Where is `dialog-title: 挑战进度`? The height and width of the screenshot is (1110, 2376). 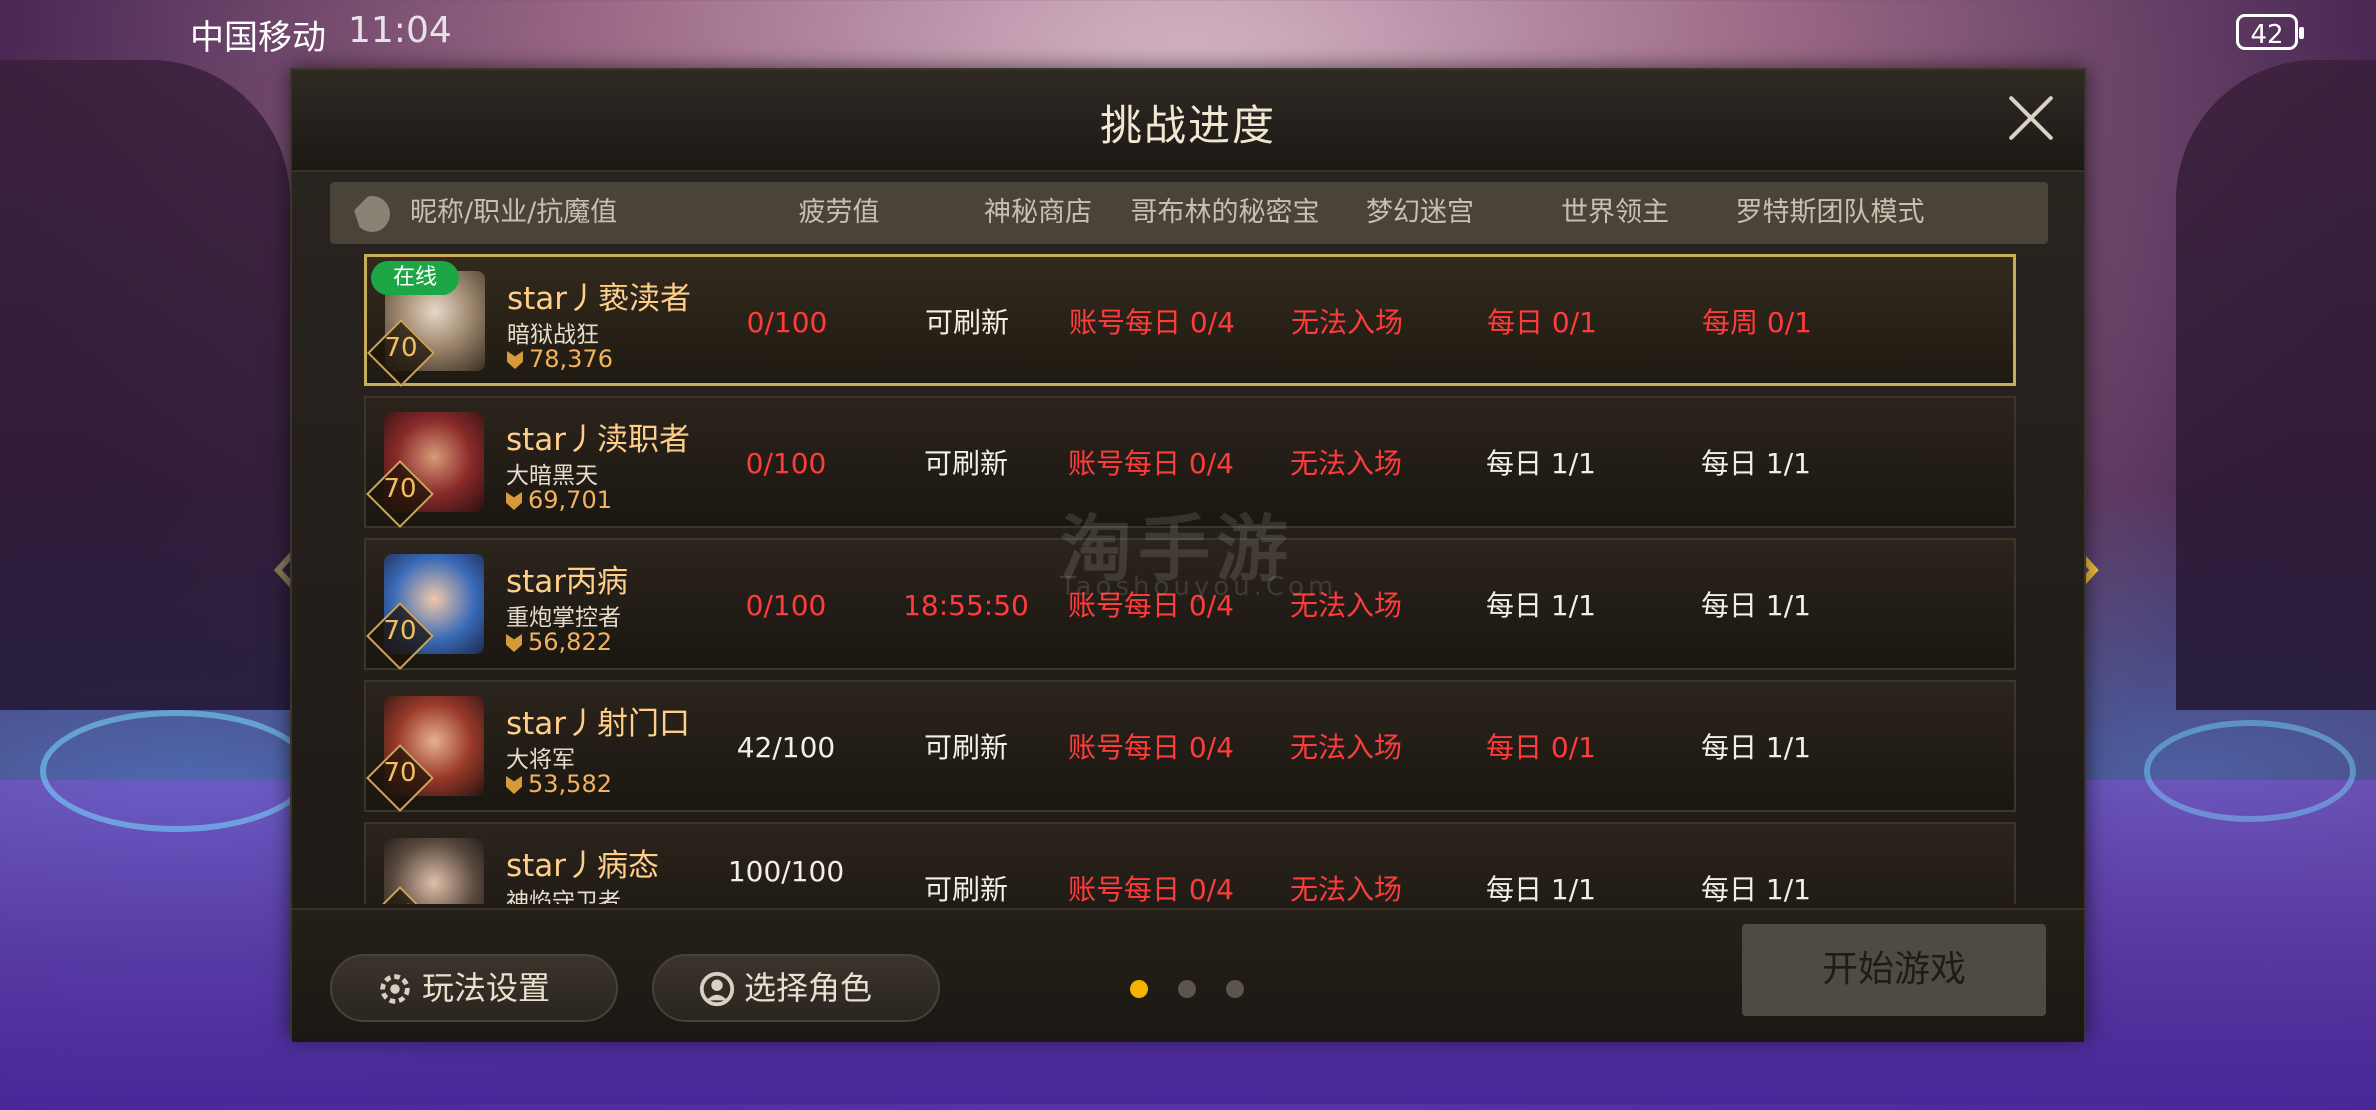
dialog-title: 挑战进度 is located at coordinates (1187, 125).